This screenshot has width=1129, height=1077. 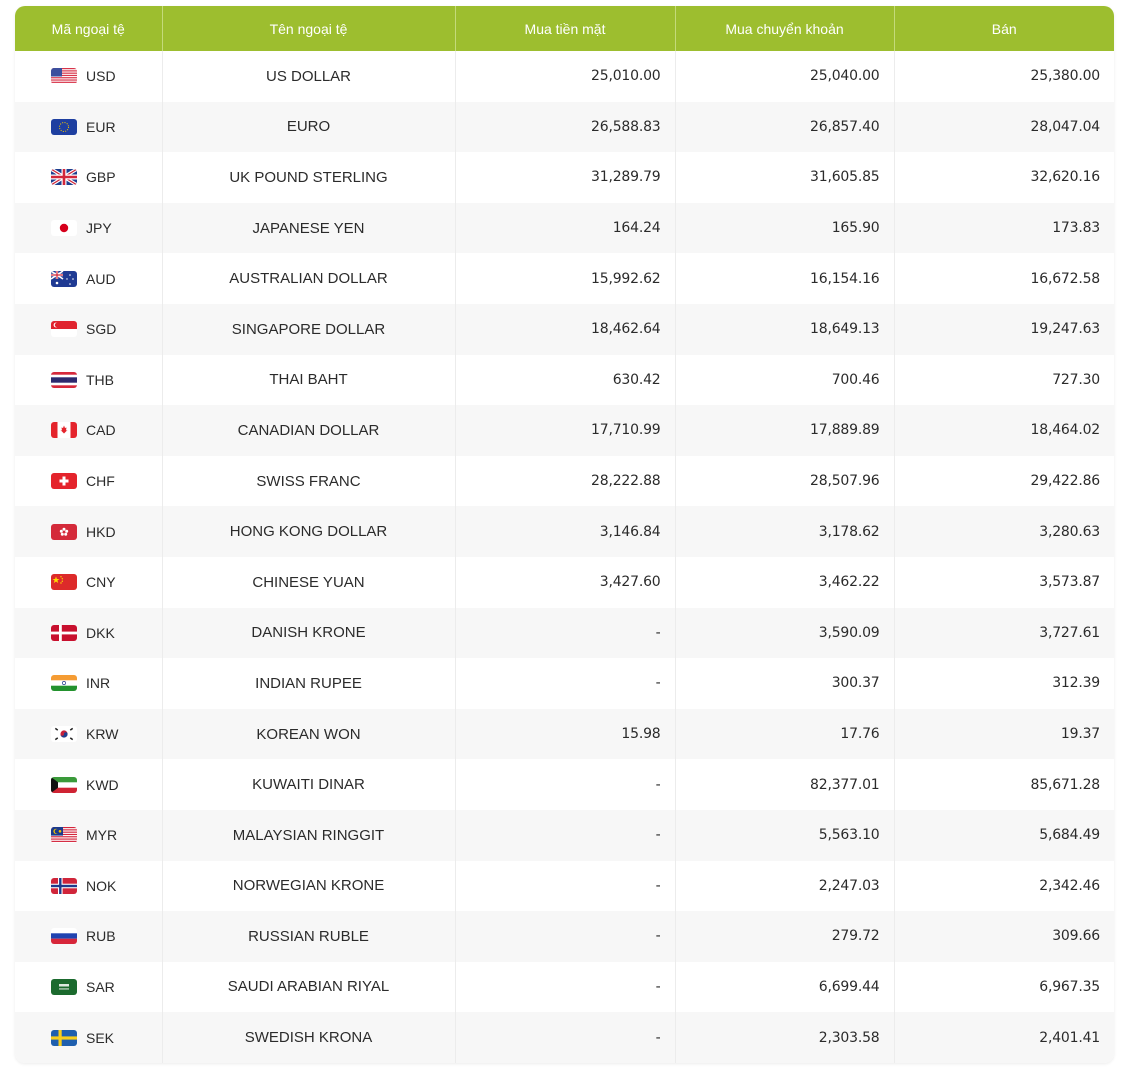 I want to click on currency-name: JAPANESE YEN, so click(x=309, y=228).